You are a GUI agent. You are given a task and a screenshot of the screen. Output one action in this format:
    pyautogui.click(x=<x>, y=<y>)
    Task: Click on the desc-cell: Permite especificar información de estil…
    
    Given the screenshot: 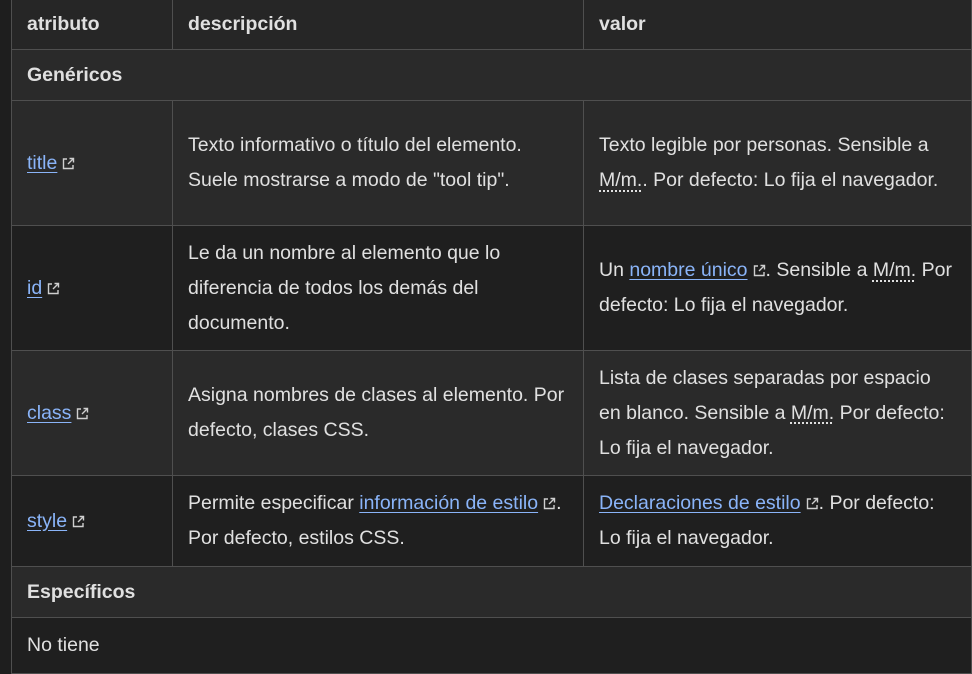 What is the action you would take?
    pyautogui.click(x=378, y=521)
    